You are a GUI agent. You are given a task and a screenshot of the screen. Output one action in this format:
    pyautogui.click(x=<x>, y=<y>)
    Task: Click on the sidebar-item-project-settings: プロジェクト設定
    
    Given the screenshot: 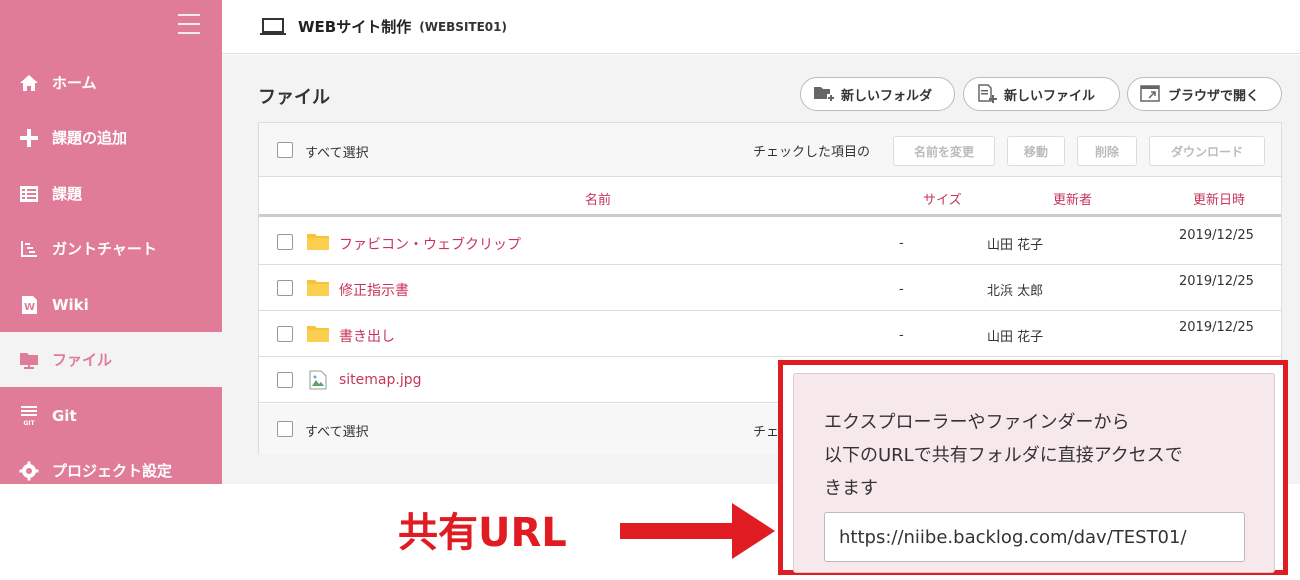 What is the action you would take?
    pyautogui.click(x=111, y=470)
    